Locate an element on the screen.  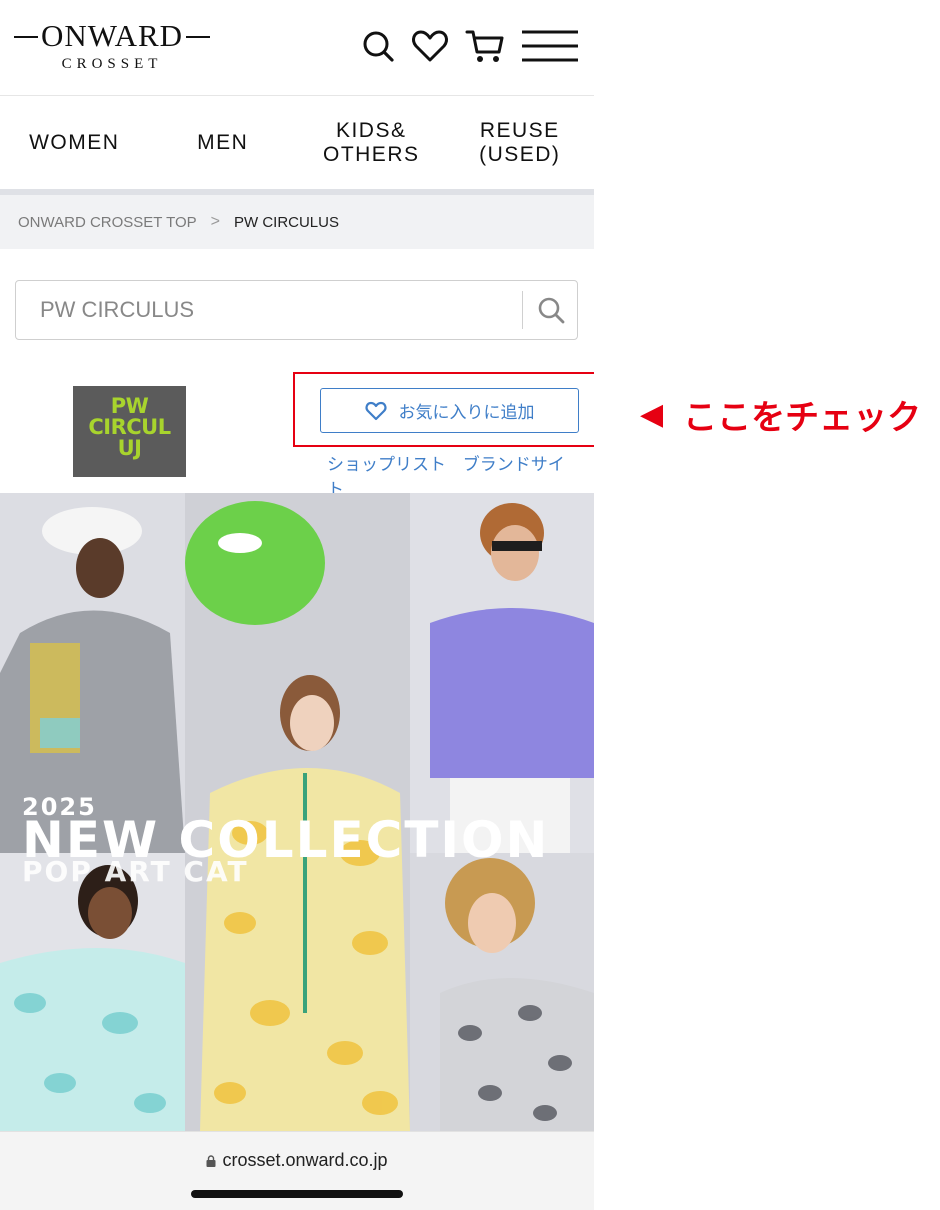
left-arrow-icon: ◀ is located at coordinates (652, 414).